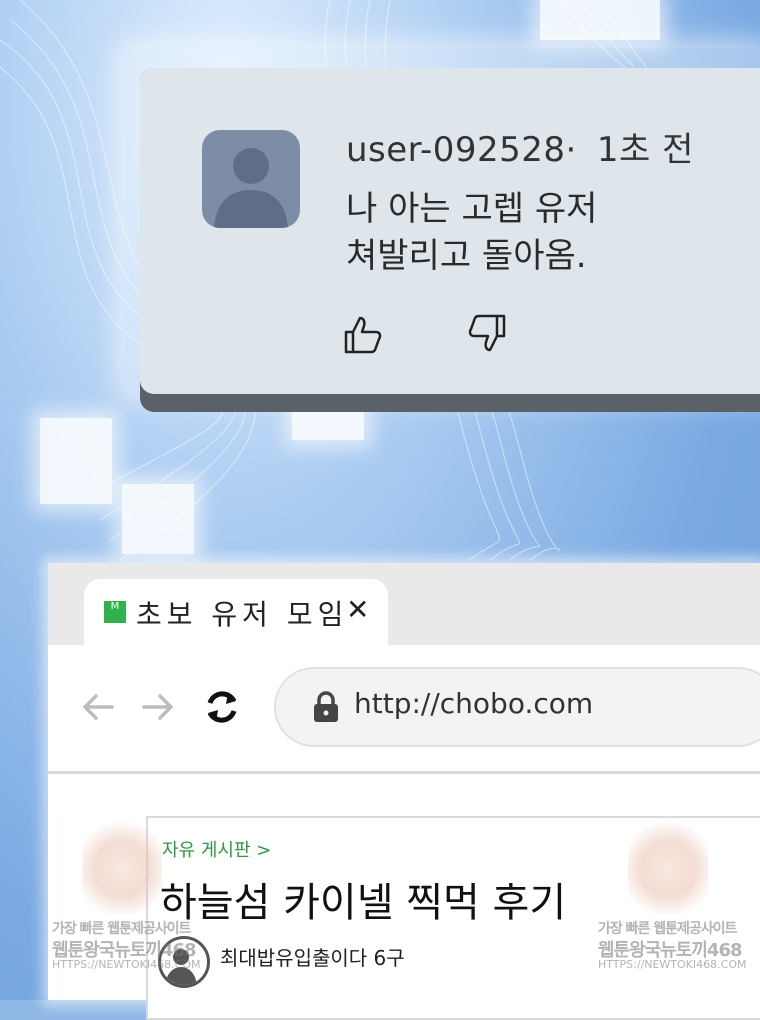 Image resolution: width=760 pixels, height=1020 pixels. I want to click on site-favicon-icon: M, so click(115, 612).